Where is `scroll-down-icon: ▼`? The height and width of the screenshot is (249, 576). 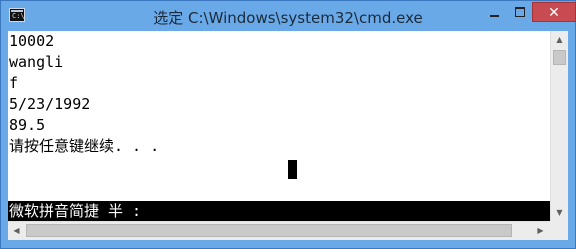 scroll-down-icon: ▼ is located at coordinates (559, 212).